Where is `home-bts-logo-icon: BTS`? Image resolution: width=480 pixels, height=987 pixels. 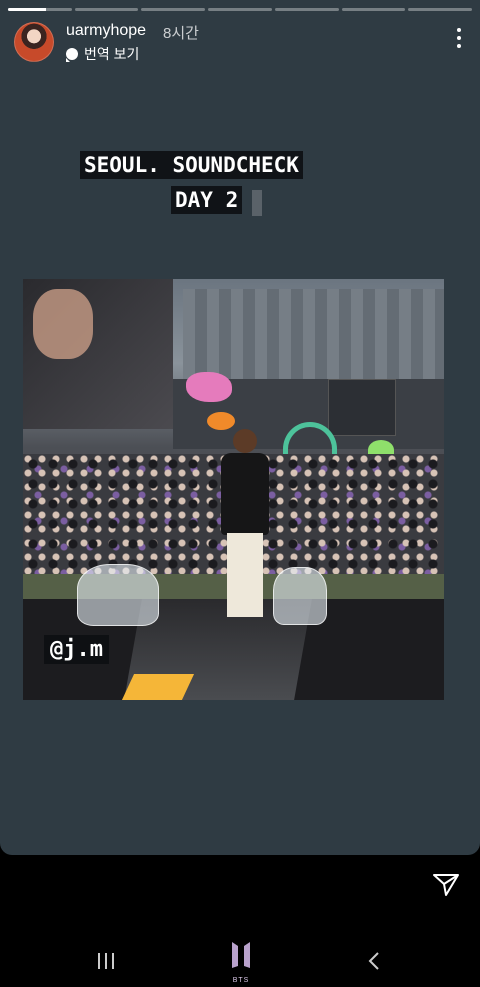 home-bts-logo-icon: BTS is located at coordinates (241, 962).